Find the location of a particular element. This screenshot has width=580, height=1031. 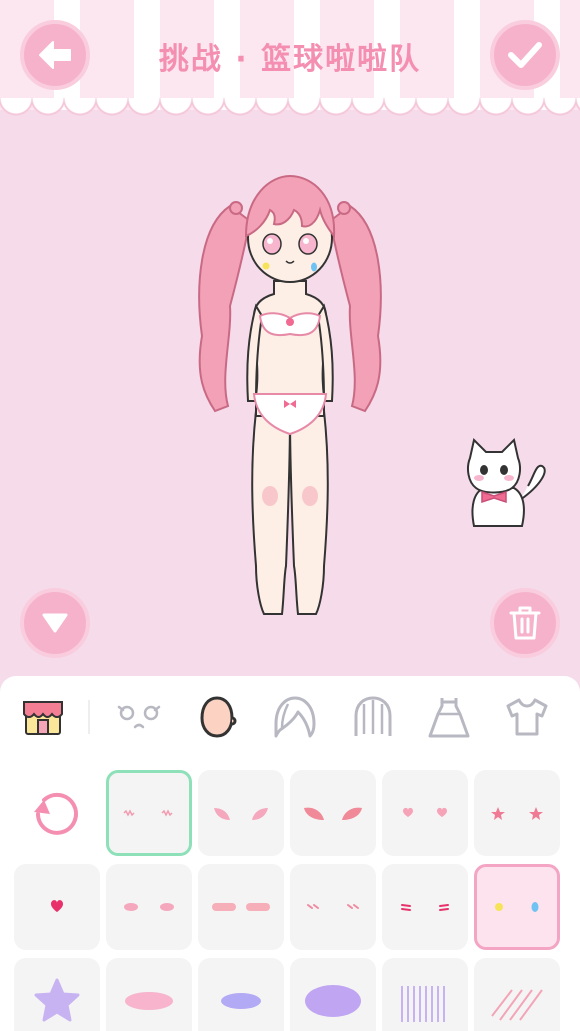

pink-glow-swatch is located at coordinates (149, 1001).